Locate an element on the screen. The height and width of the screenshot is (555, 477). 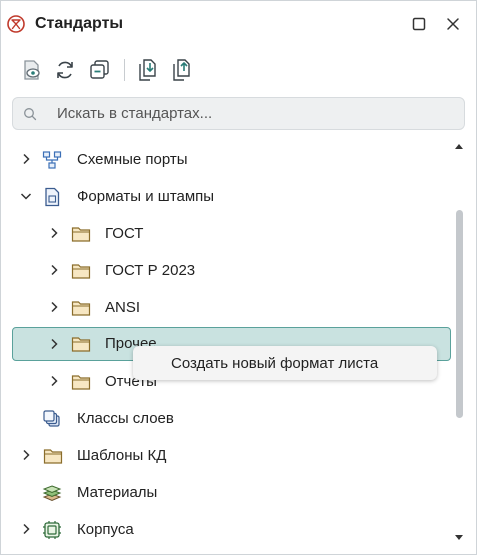
panel-title: Стандарты is located at coordinates (79, 23).